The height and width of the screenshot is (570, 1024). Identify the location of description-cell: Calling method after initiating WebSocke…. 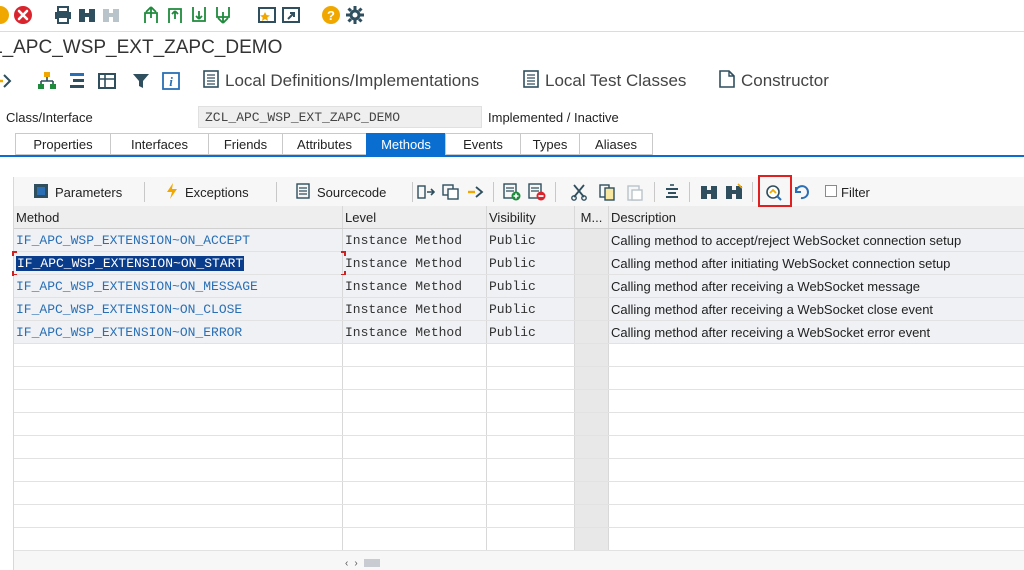
(816, 263).